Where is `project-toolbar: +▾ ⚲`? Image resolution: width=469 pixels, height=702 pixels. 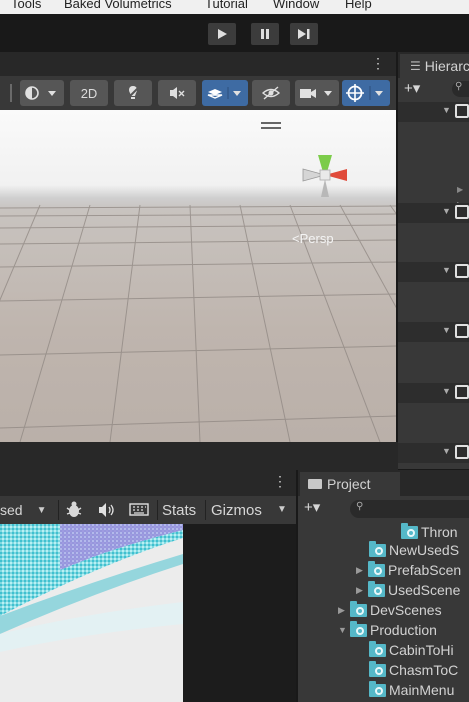 project-toolbar: +▾ ⚲ is located at coordinates (383, 509).